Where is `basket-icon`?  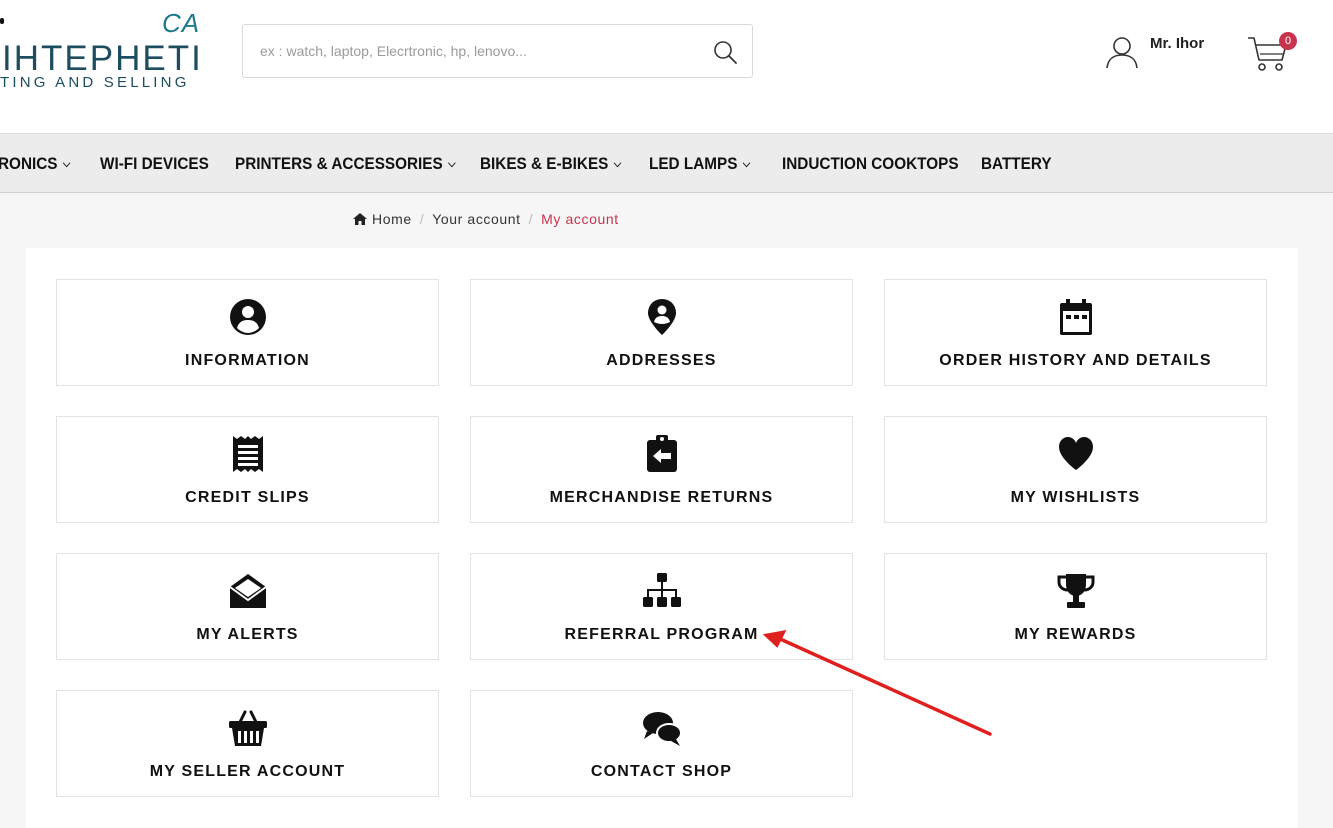
basket-icon is located at coordinates (248, 728).